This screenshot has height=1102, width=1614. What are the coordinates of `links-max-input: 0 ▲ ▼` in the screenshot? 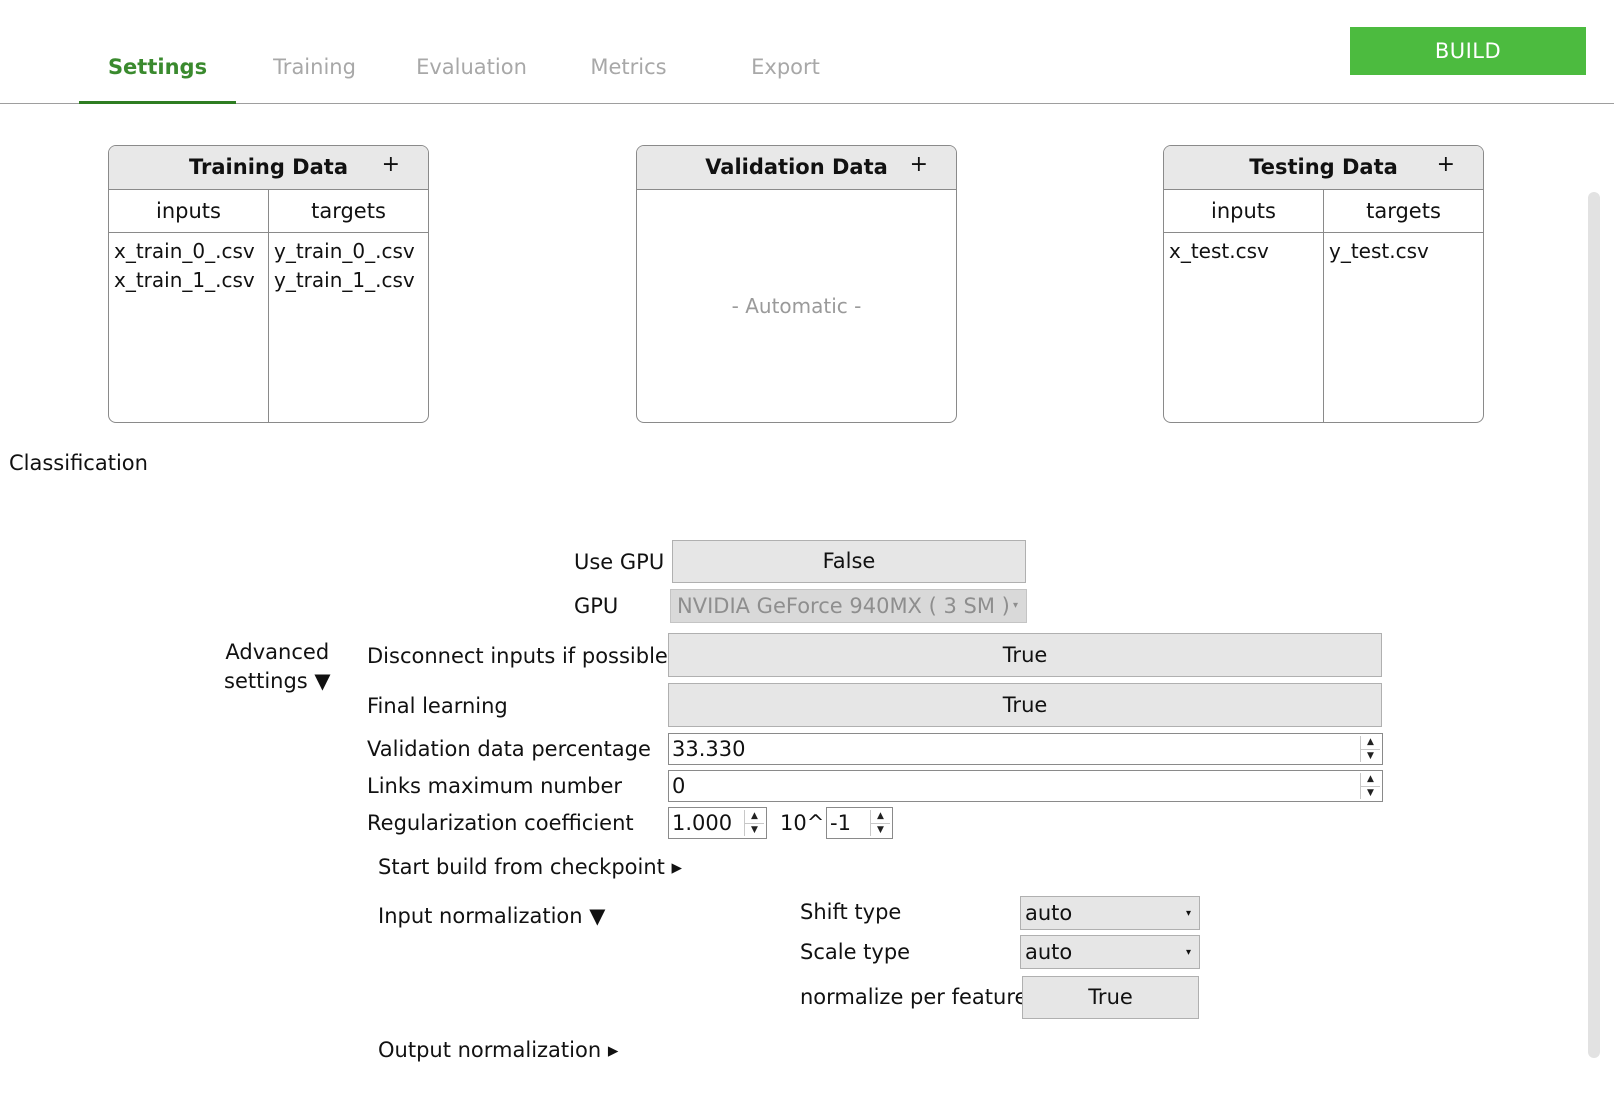 It's located at (1025, 786).